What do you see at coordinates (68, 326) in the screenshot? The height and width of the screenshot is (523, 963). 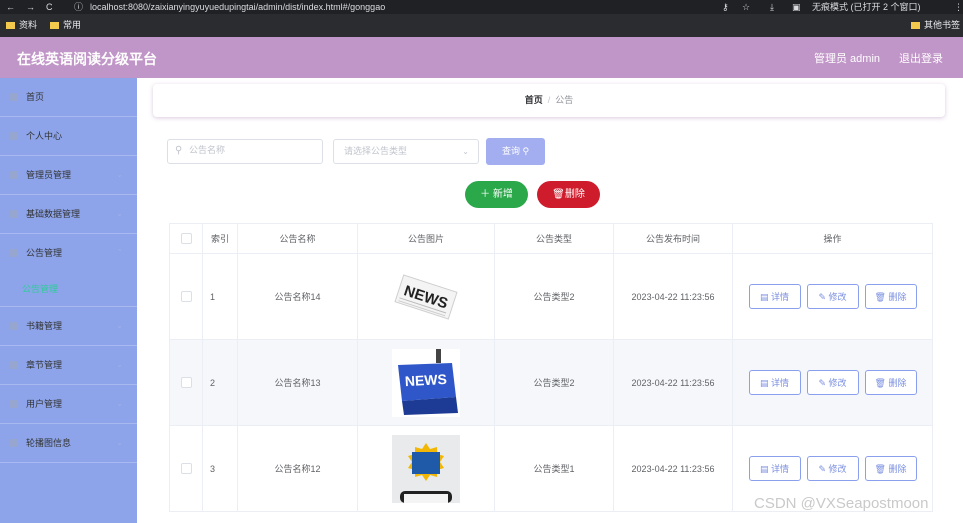 I see `sidebar-item-books: 书籍管理 ⌄` at bounding box center [68, 326].